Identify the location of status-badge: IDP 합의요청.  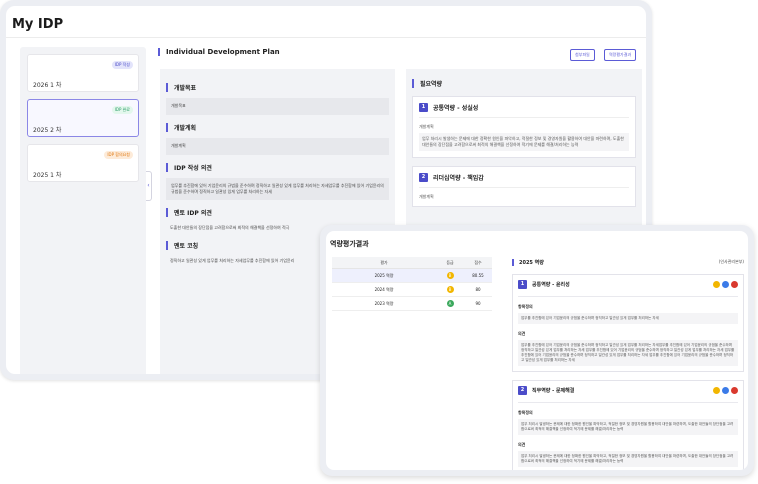
(118, 155).